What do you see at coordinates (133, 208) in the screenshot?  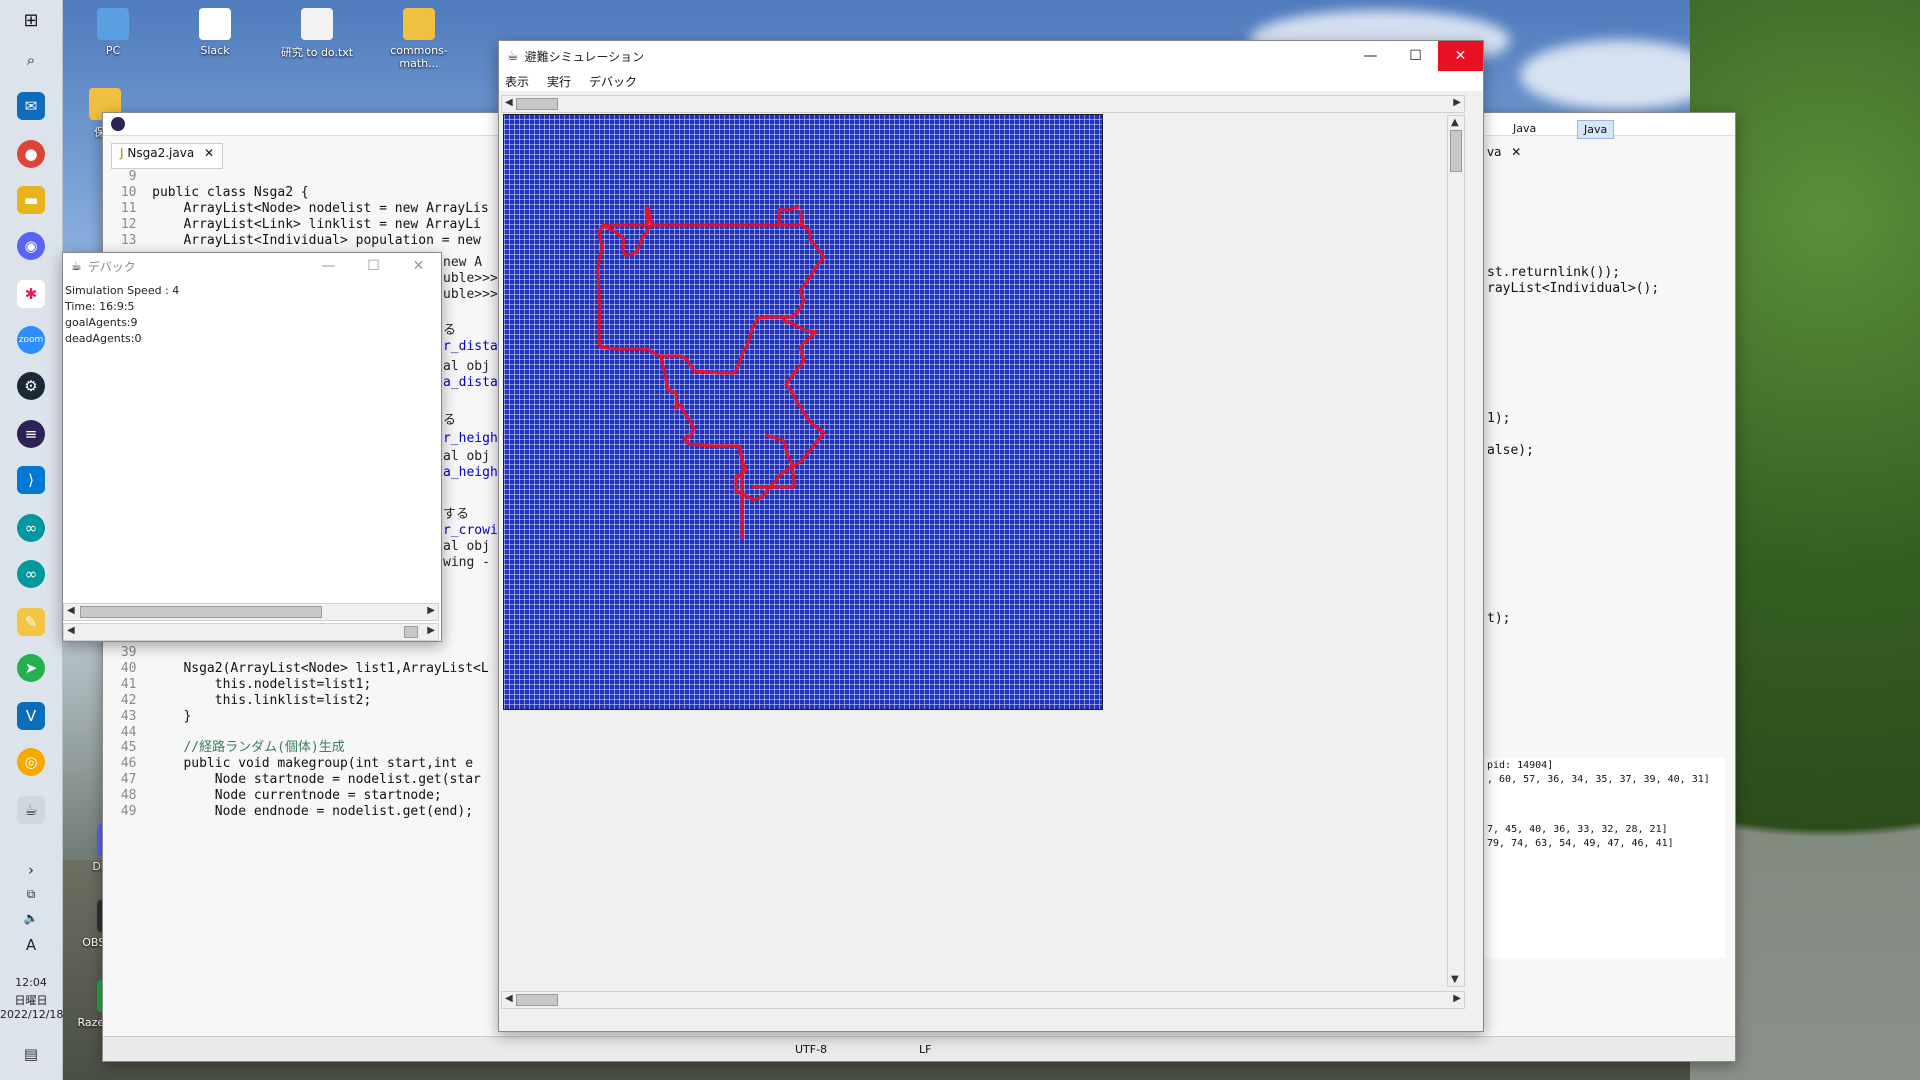 I see `line-number: 11` at bounding box center [133, 208].